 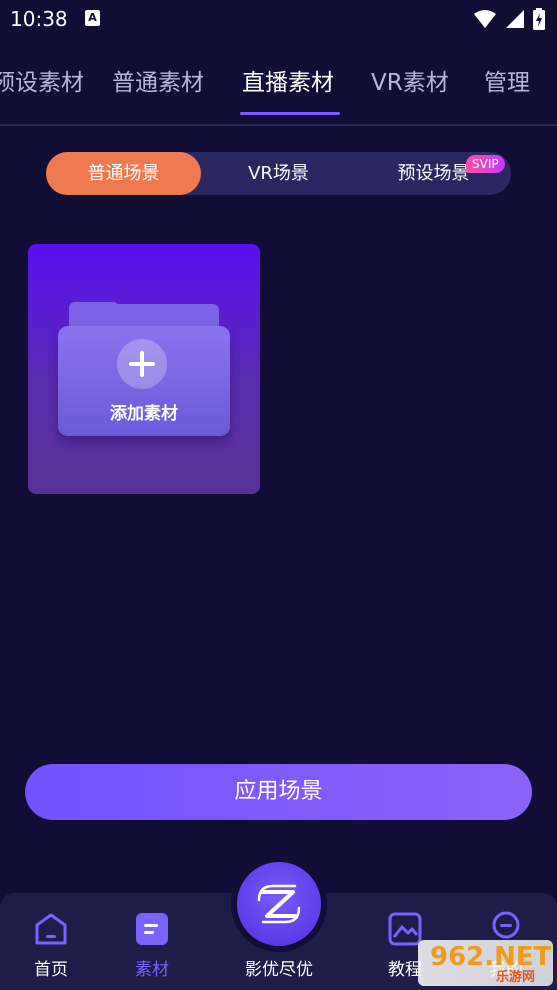 What do you see at coordinates (39, 19) in the screenshot?
I see `status-time: 10:38` at bounding box center [39, 19].